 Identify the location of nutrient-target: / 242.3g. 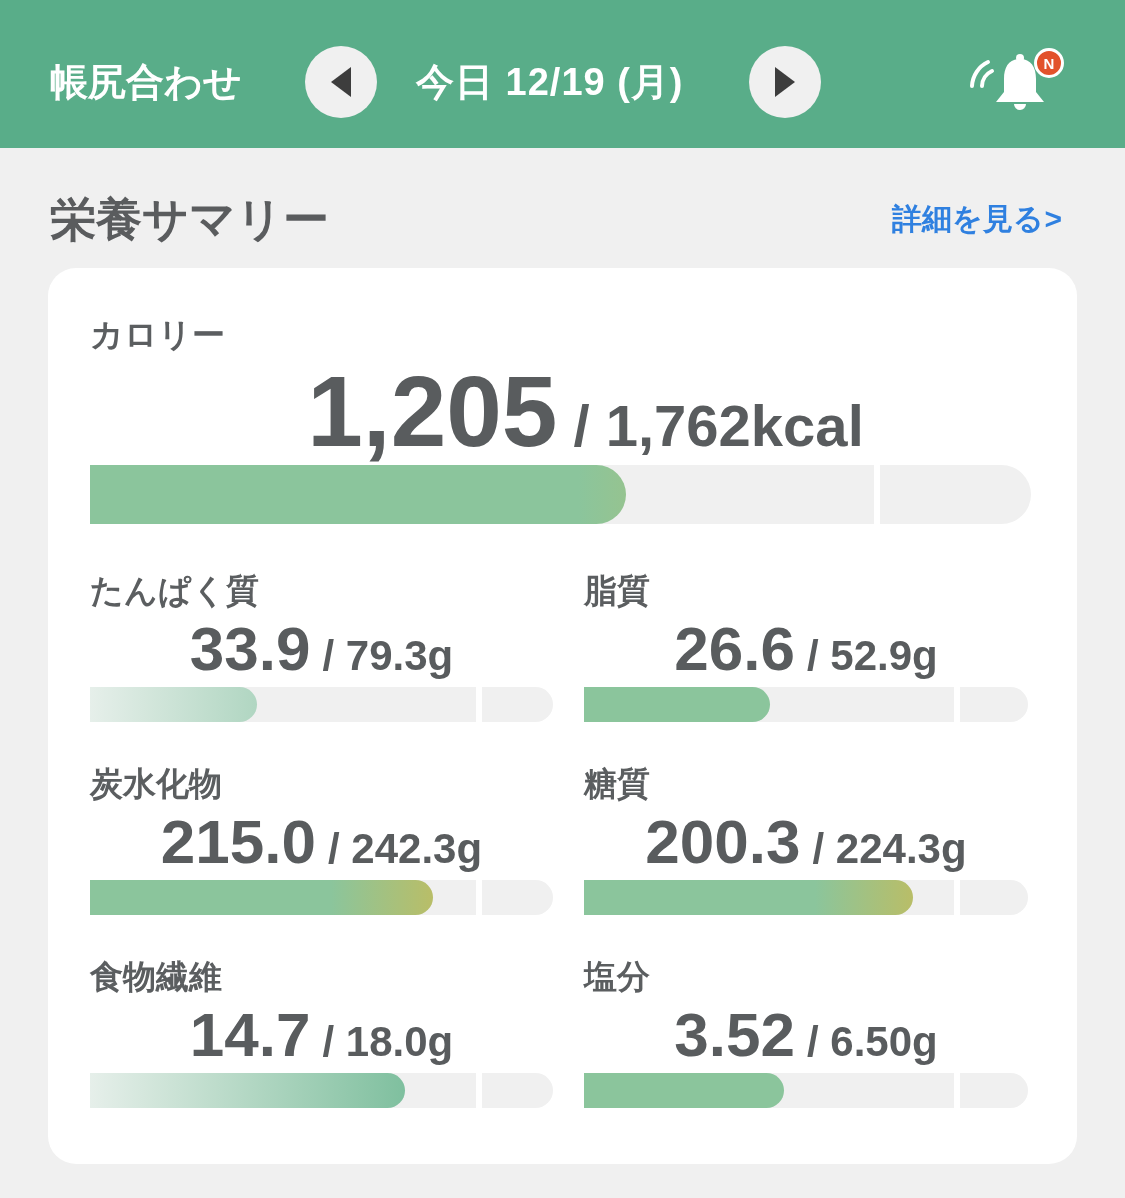
(405, 849).